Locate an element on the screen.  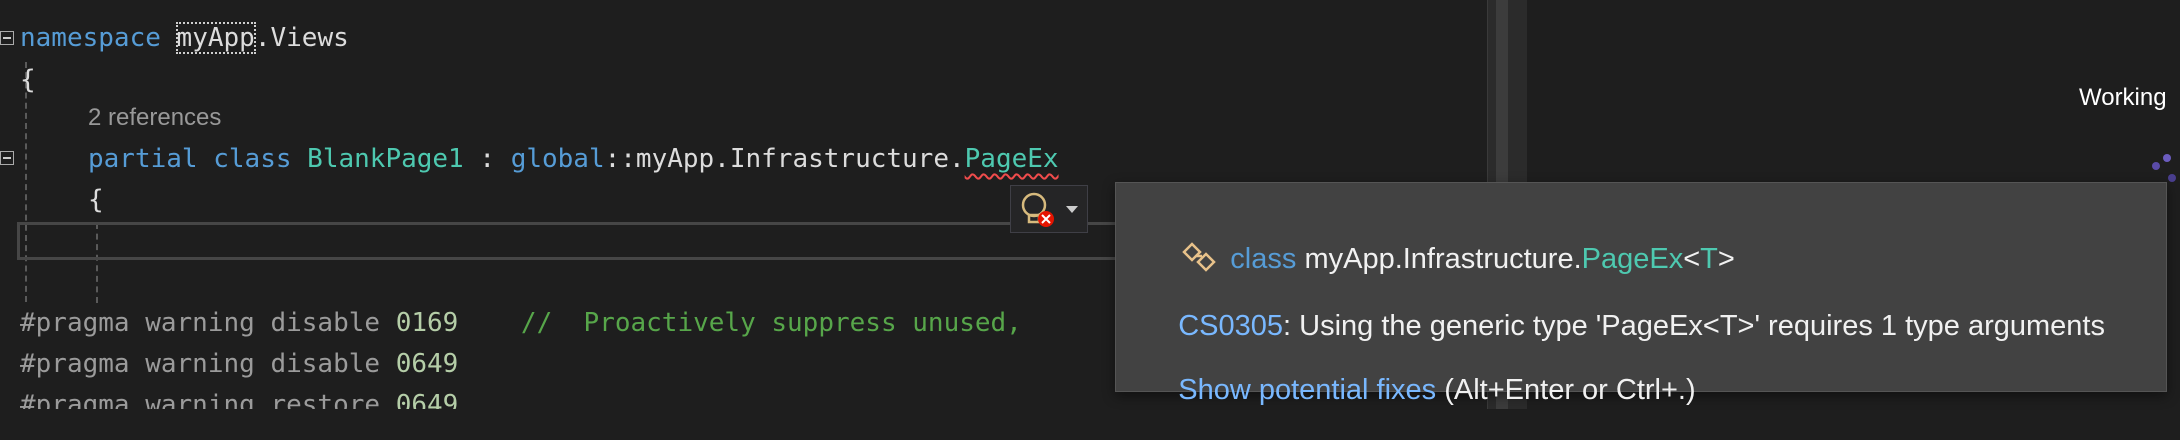
code-line-pragma-2: #pragma warning disable 0649 is located at coordinates (239, 364).